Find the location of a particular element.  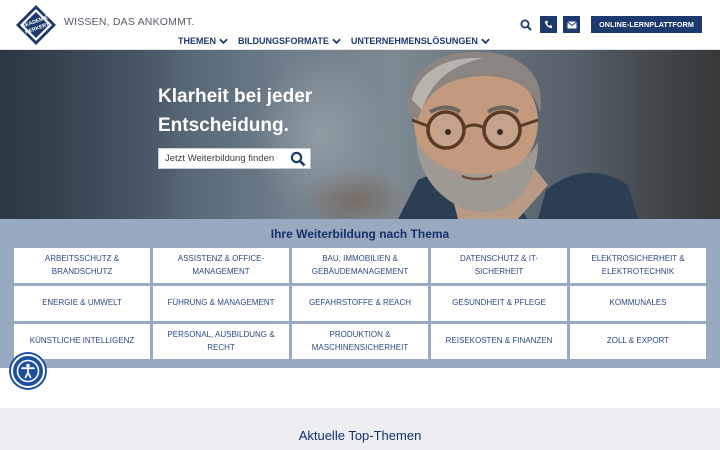

topic-tile: ENERGIE & UMWELT is located at coordinates (82, 303).